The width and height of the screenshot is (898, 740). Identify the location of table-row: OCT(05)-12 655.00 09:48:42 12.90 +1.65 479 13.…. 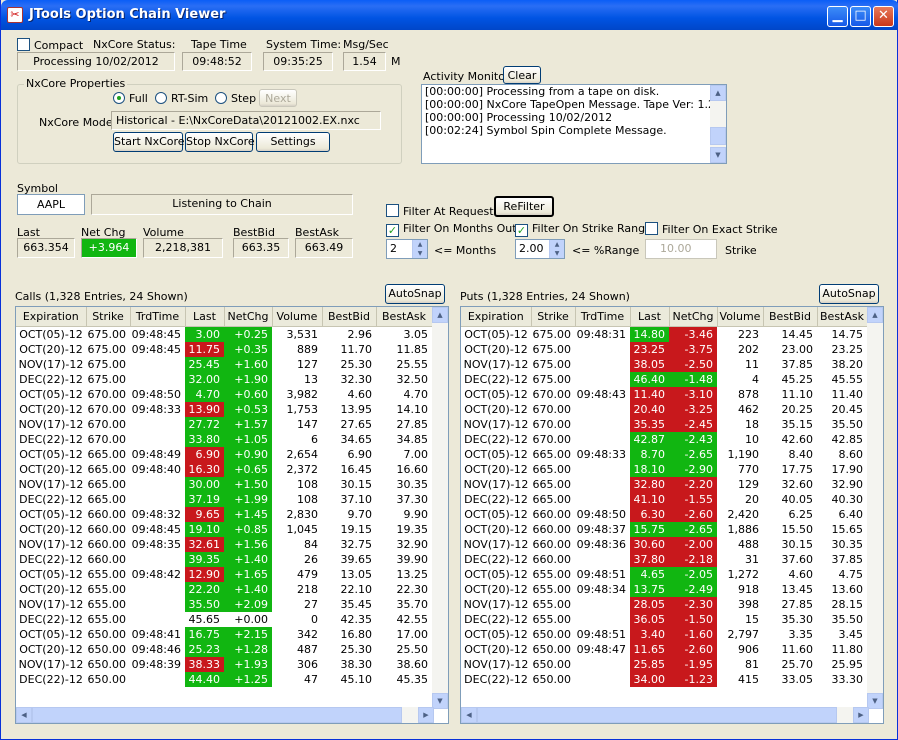
(224, 574).